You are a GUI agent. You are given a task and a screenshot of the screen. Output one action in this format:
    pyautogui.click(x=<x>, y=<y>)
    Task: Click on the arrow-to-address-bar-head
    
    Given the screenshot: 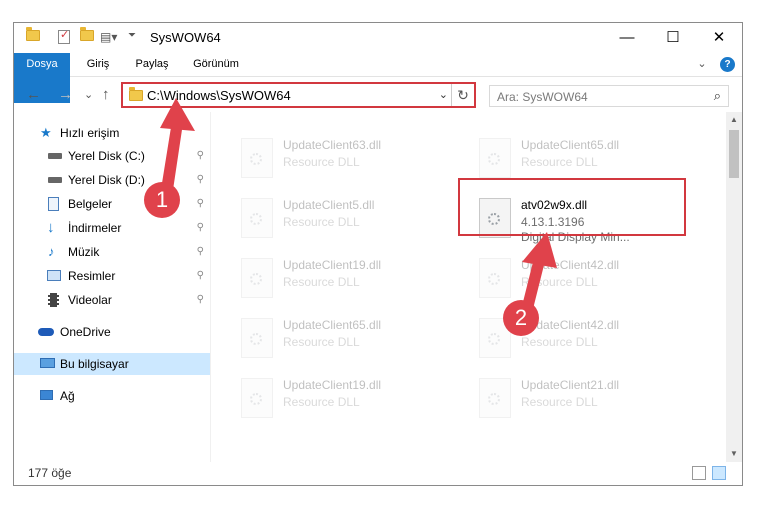 What is the action you would take?
    pyautogui.click(x=177, y=114)
    